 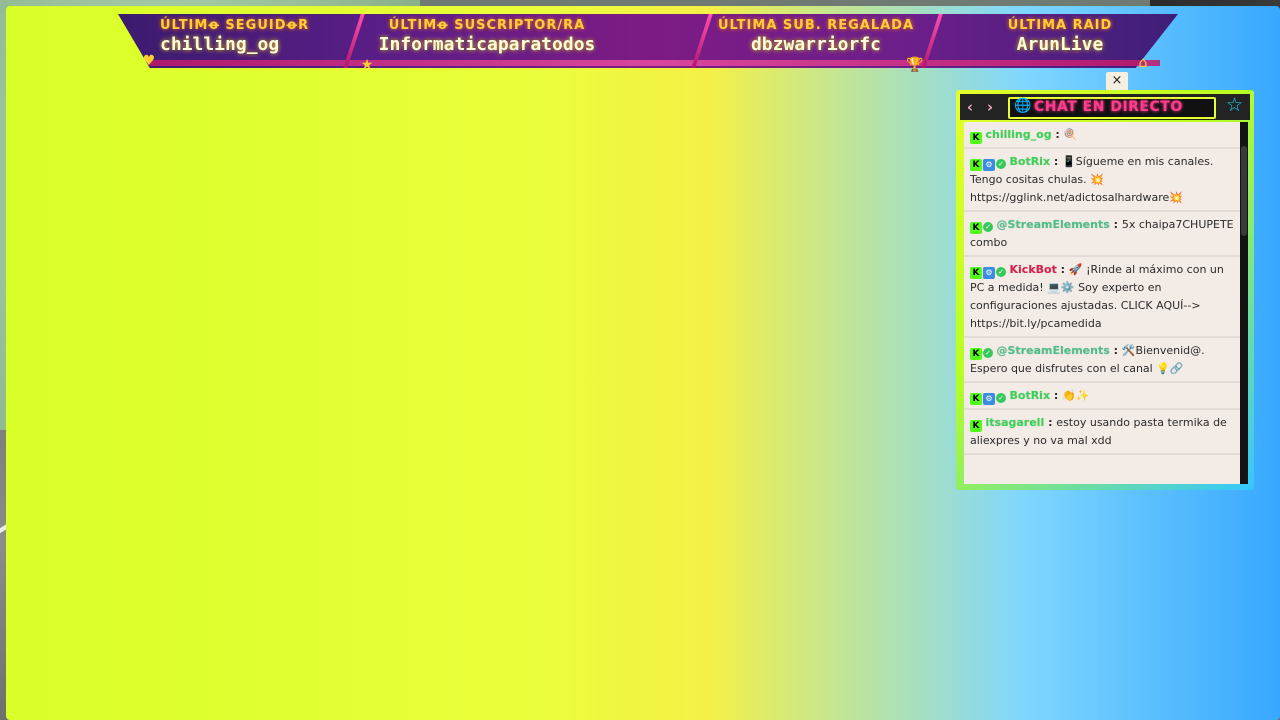 What do you see at coordinates (1033, 269) in the screenshot?
I see `chat-username: KickBot` at bounding box center [1033, 269].